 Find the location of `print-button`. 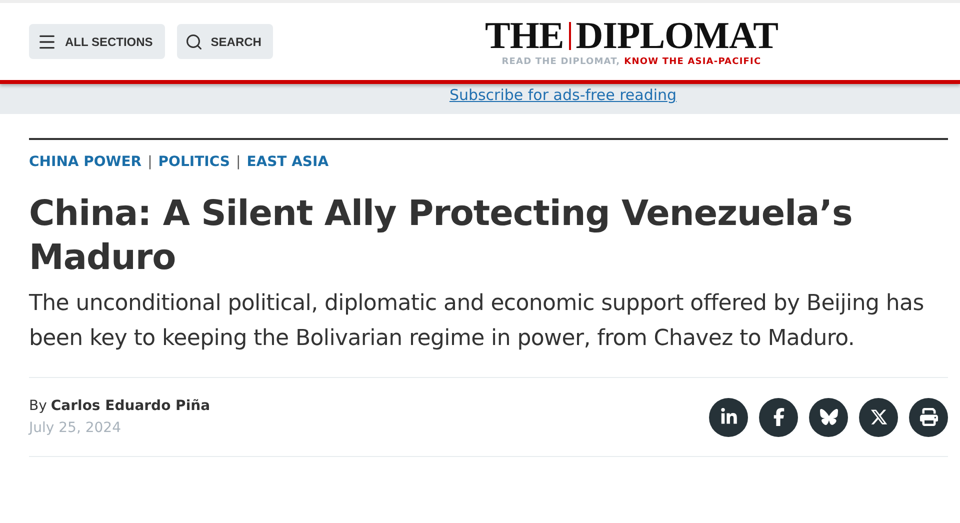

print-button is located at coordinates (928, 417).